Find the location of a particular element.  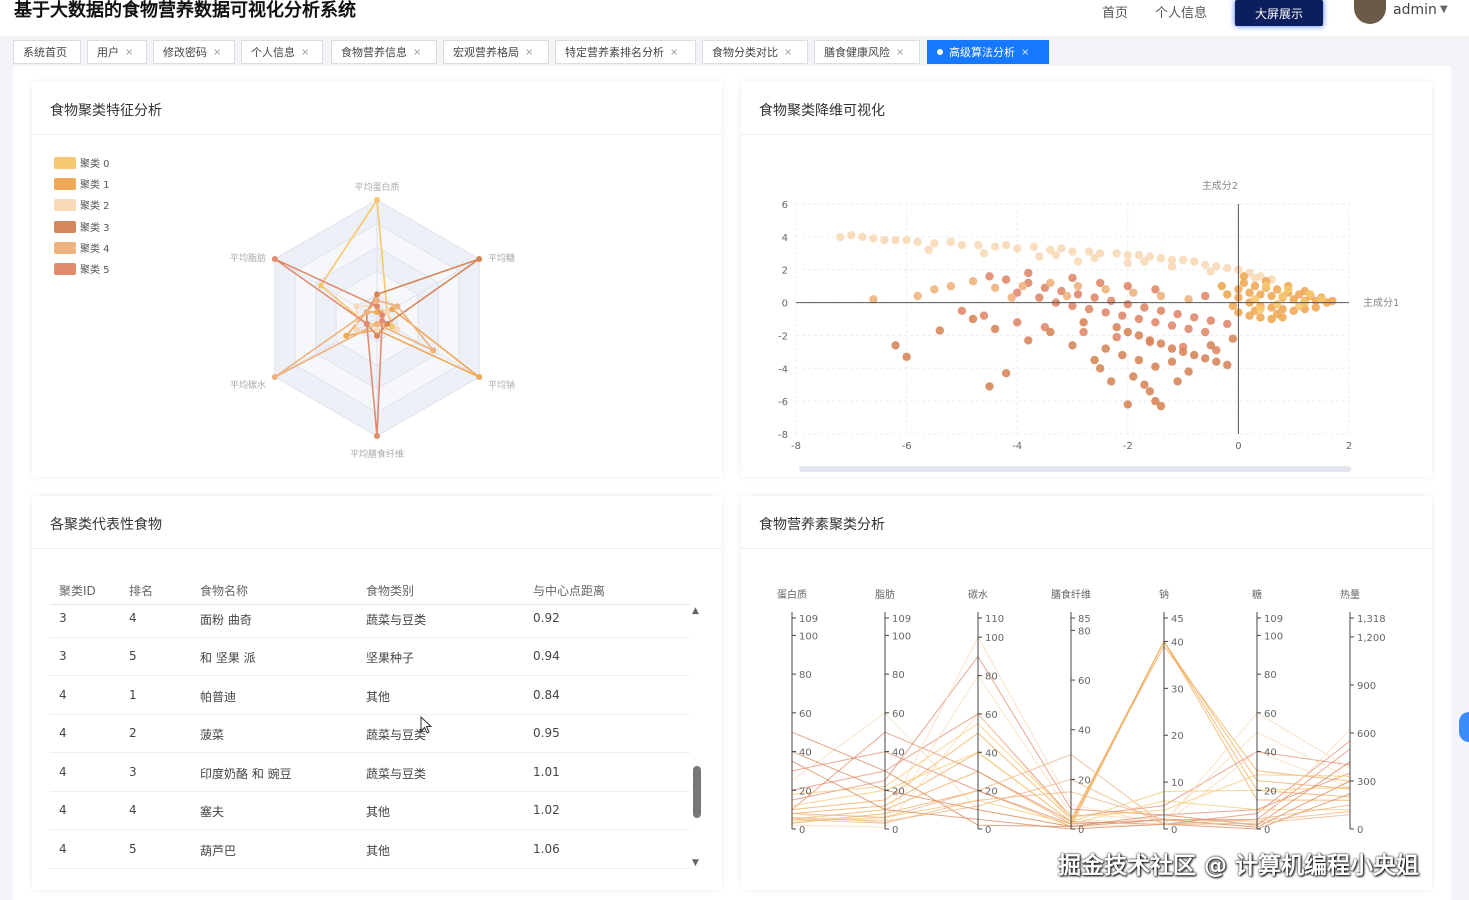

tab-label: 宏观营养格局 is located at coordinates (486, 52).